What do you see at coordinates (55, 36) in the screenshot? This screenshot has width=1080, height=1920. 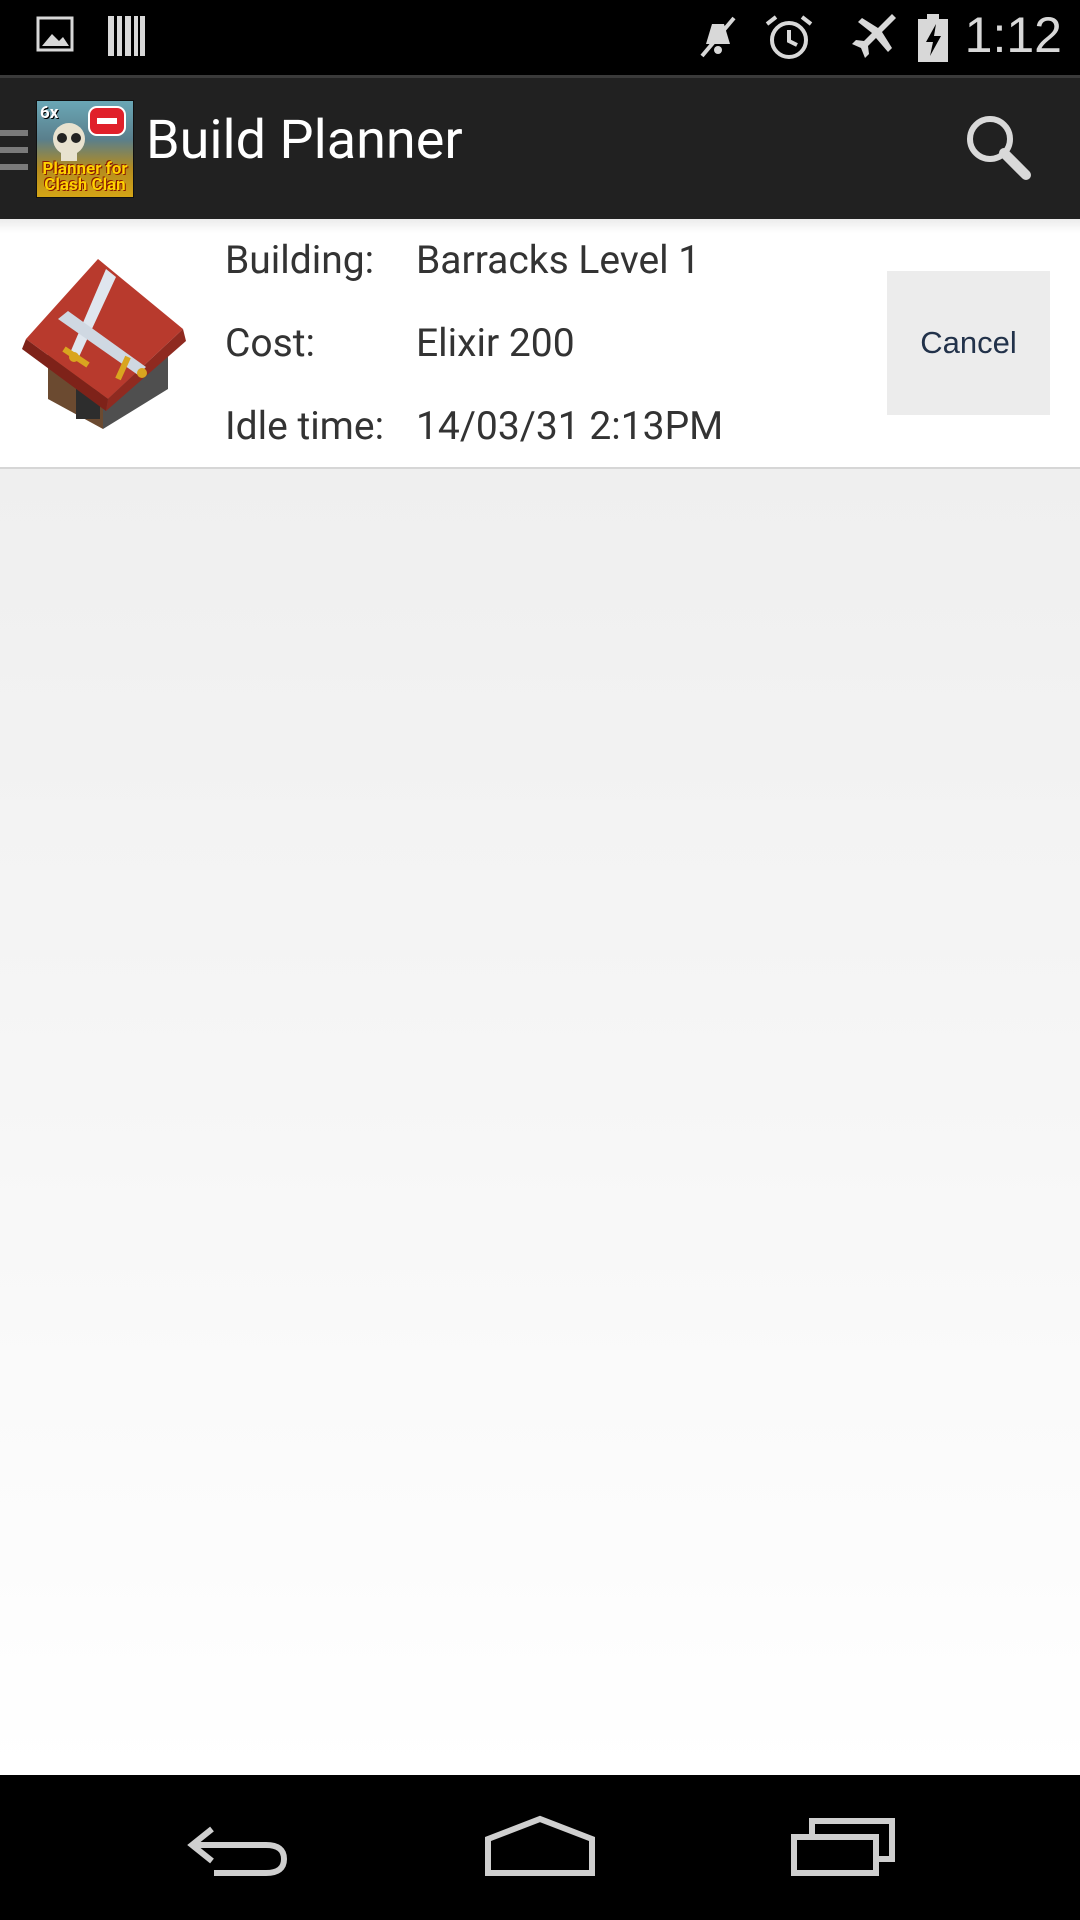 I see `picture-notification-icon` at bounding box center [55, 36].